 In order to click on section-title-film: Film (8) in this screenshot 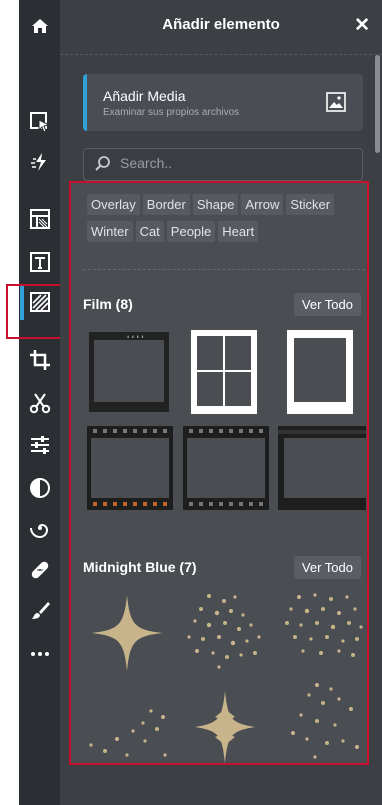, I will do `click(108, 304)`.